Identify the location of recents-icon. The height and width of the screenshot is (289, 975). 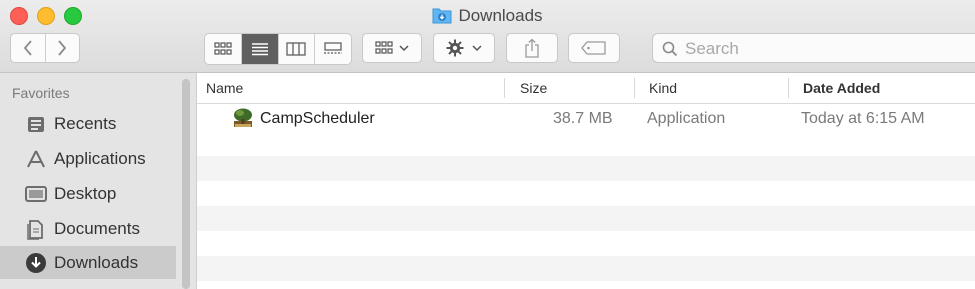
(36, 124).